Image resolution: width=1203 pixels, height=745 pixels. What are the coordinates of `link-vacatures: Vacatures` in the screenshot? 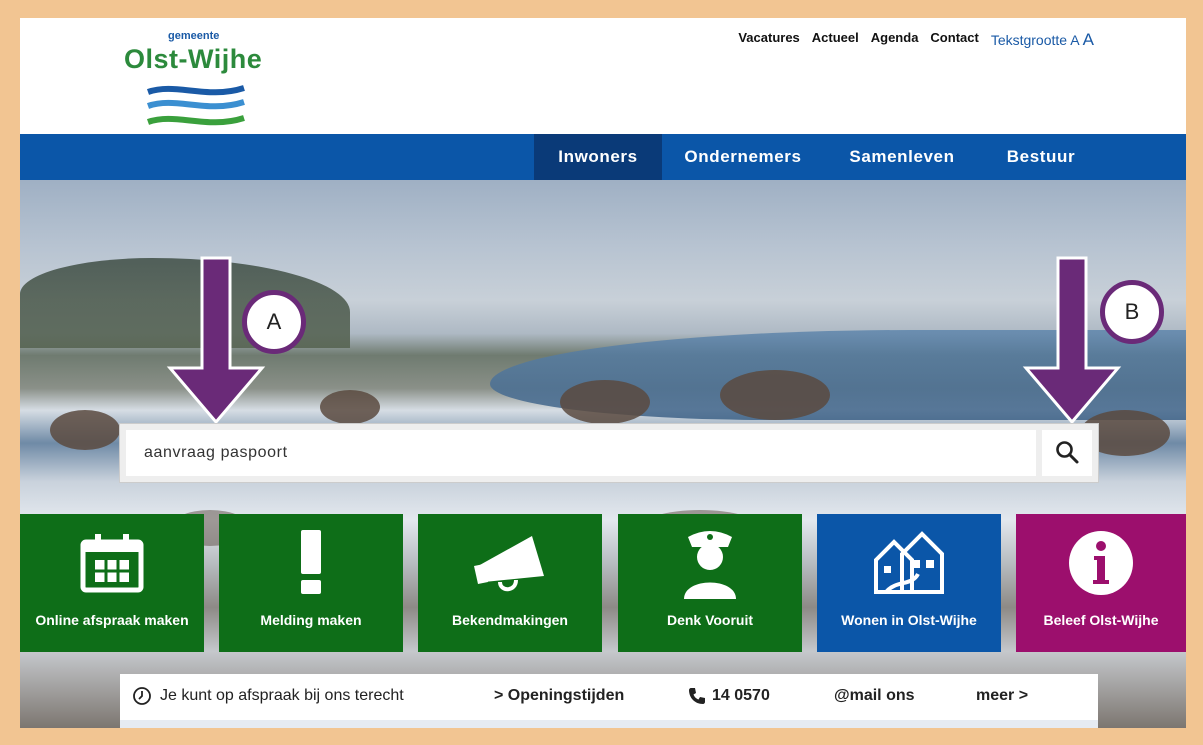 It's located at (768, 40).